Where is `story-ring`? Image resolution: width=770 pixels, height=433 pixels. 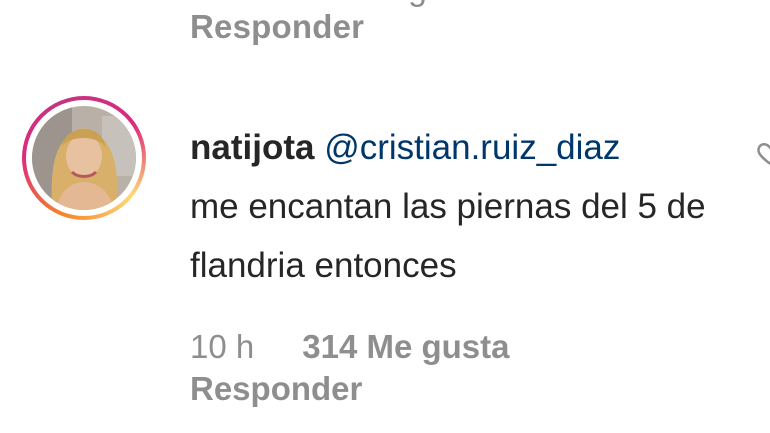
story-ring is located at coordinates (84, 158).